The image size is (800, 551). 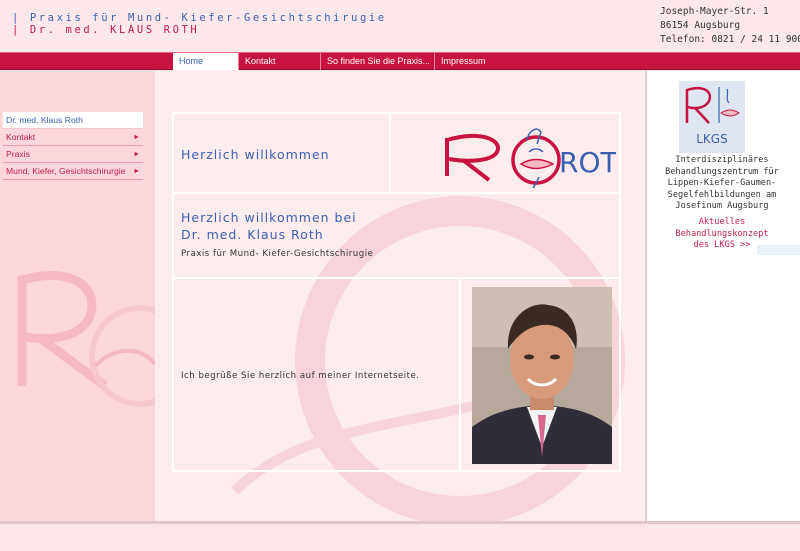 I want to click on intro-heading-line2: Dr. med. Klaus Roth, so click(x=252, y=234).